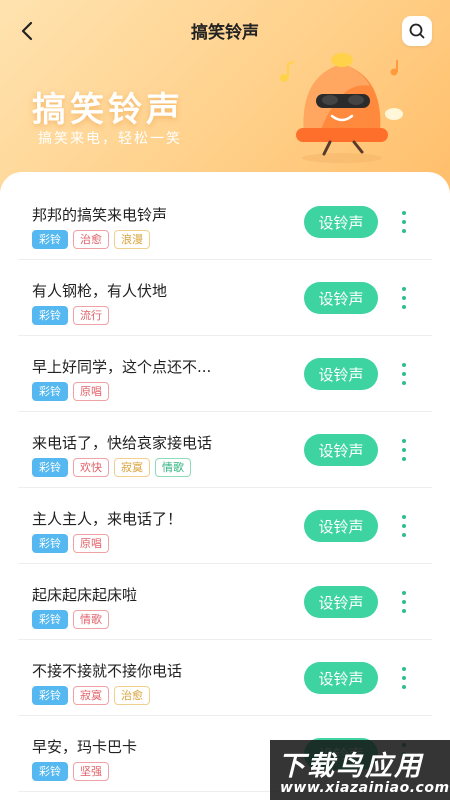  Describe the element at coordinates (111, 467) in the screenshot. I see `tag-group: 彩铃 欢快 寂寞 情歌` at that location.